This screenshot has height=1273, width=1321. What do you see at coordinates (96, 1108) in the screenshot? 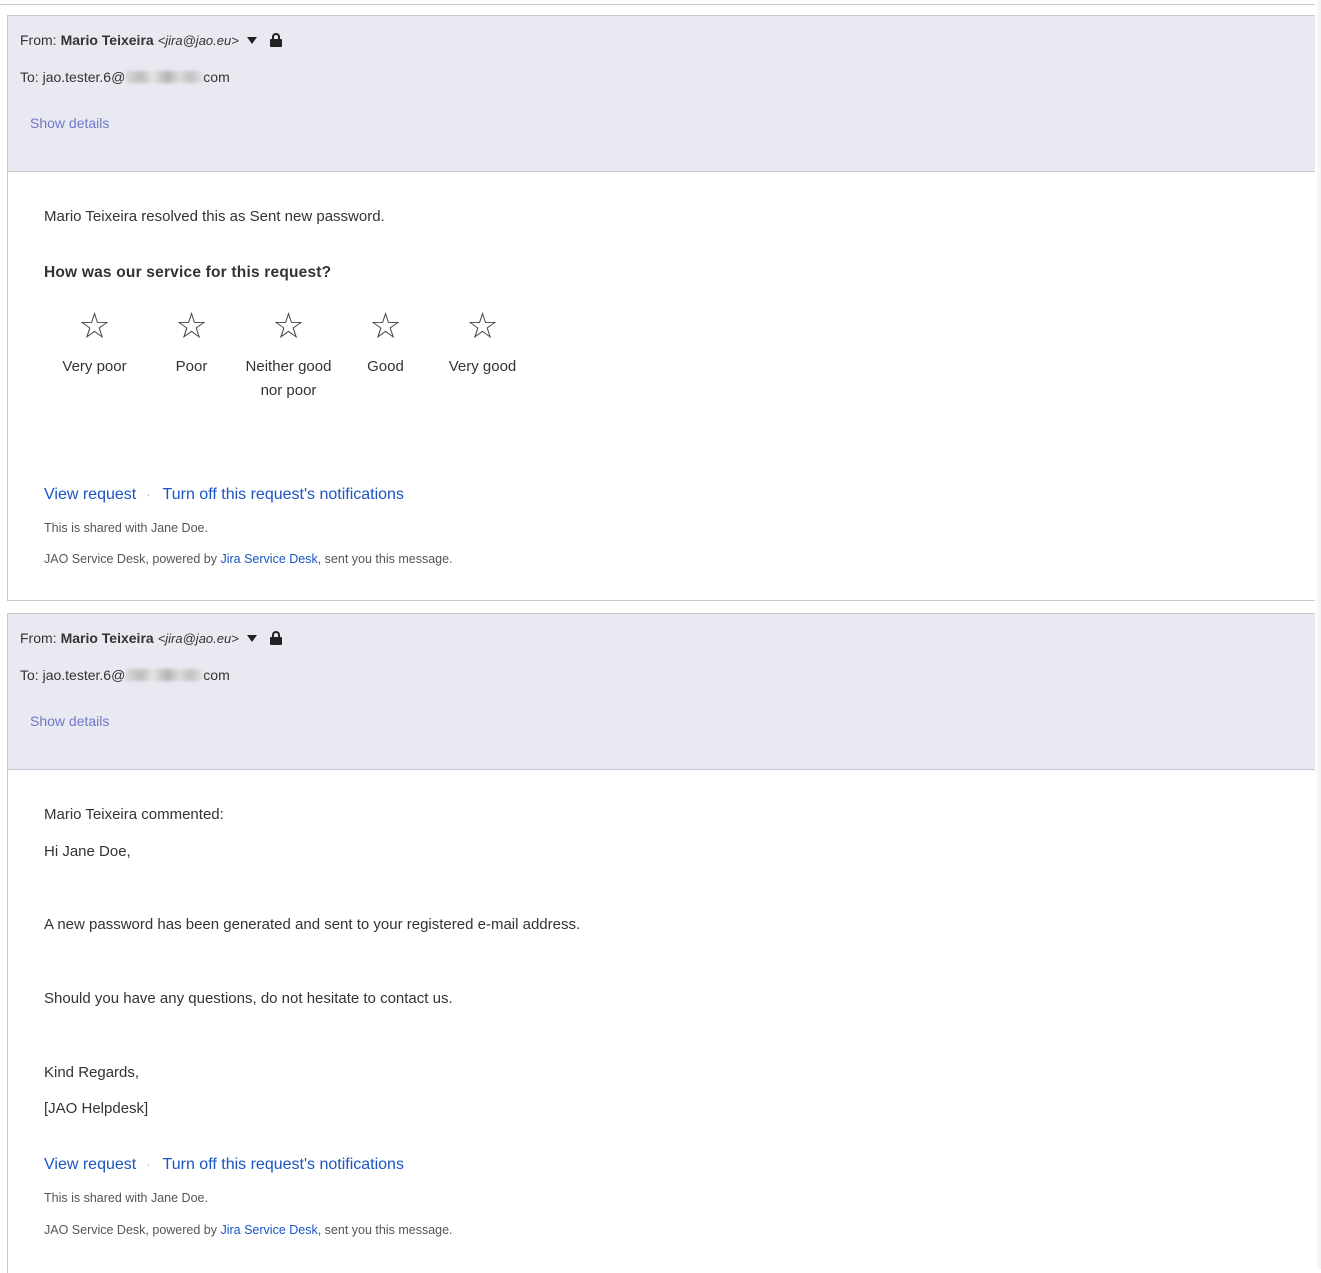
I see `signature-text: [JAO Helpdesk]` at bounding box center [96, 1108].